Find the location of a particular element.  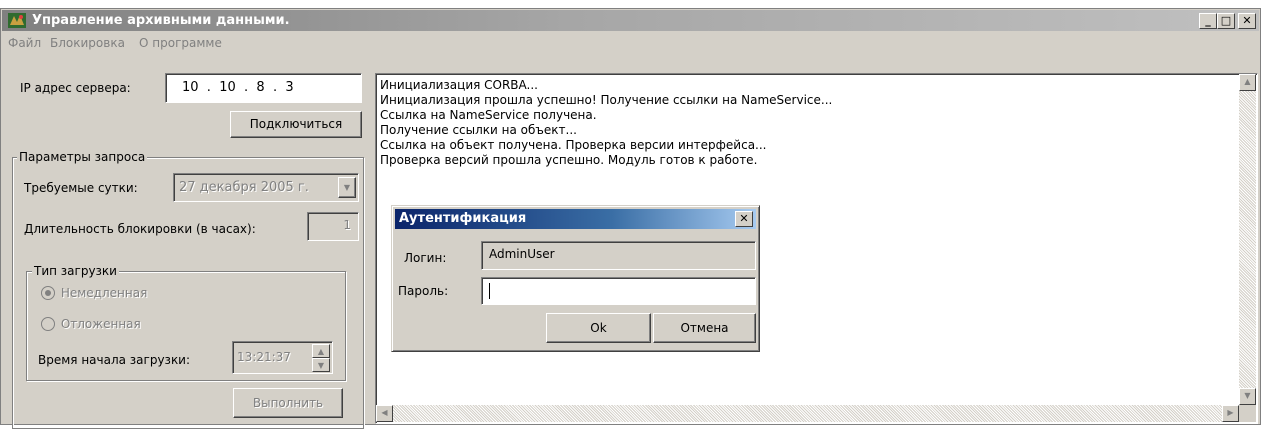

scroll-down-button: ▼ is located at coordinates (1247, 396).